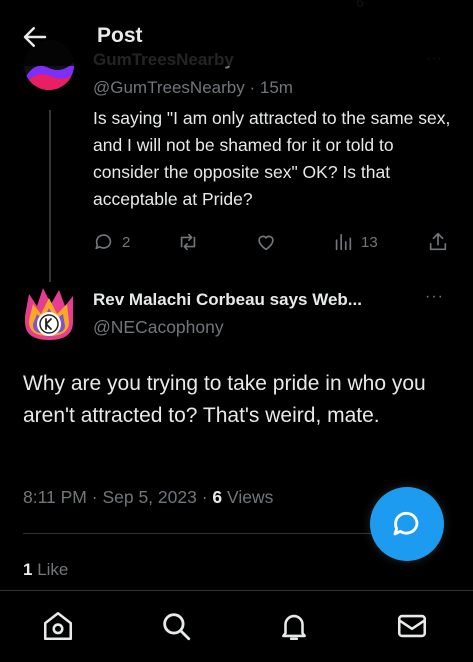 Image resolution: width=473 pixels, height=662 pixels. I want to click on divider, so click(223, 533).